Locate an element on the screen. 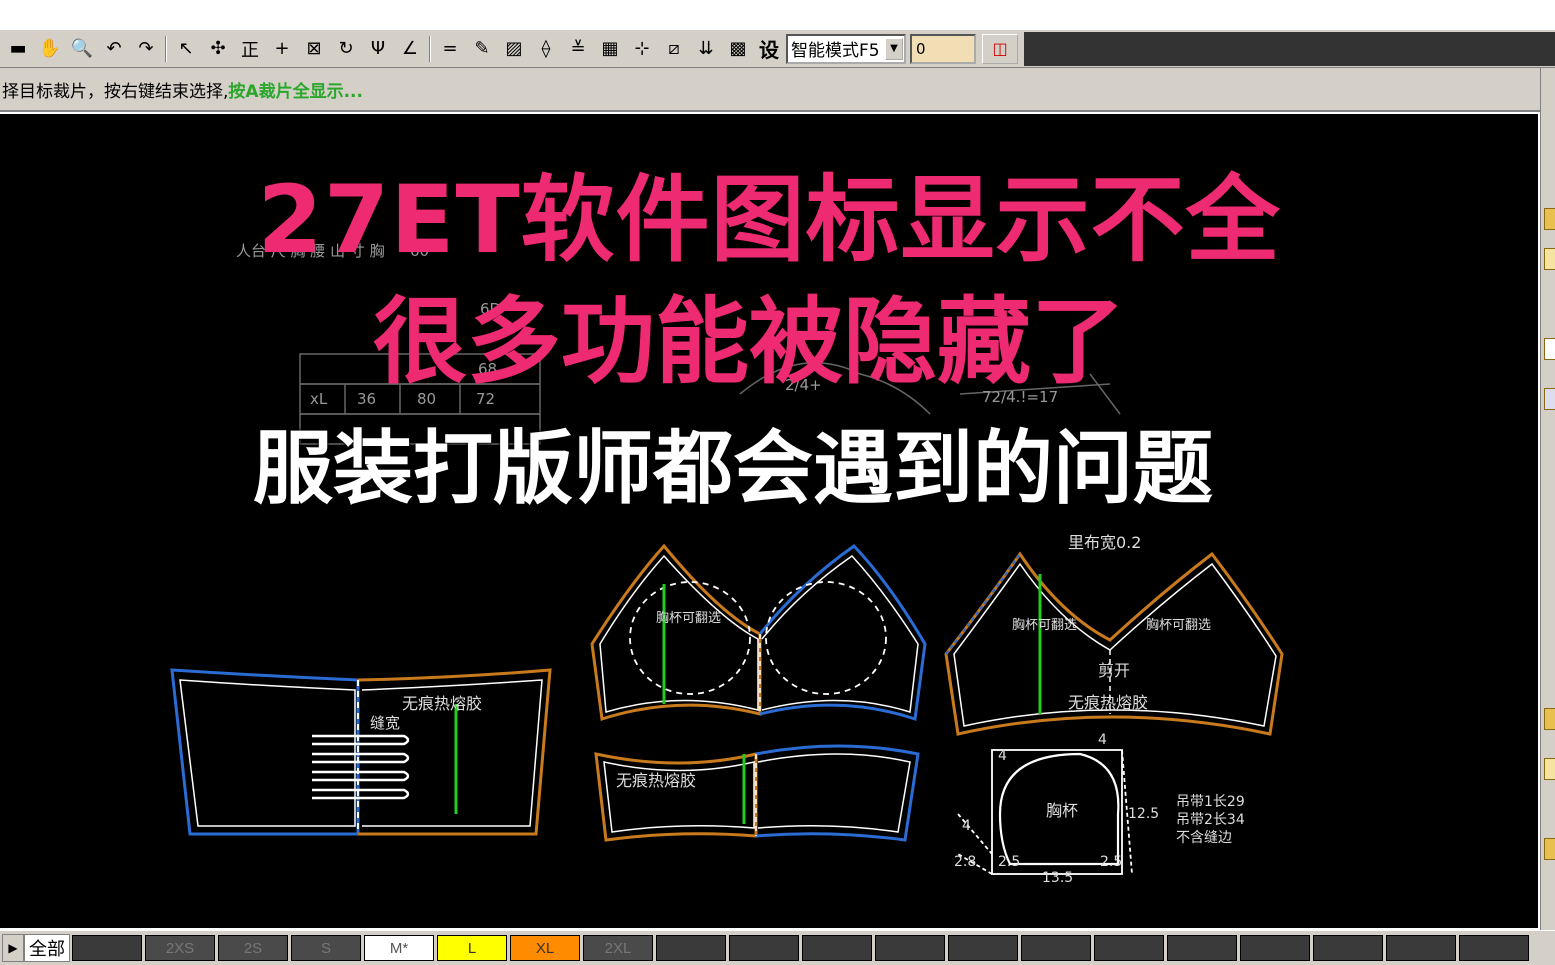  settings-button: 设 is located at coordinates (769, 49).